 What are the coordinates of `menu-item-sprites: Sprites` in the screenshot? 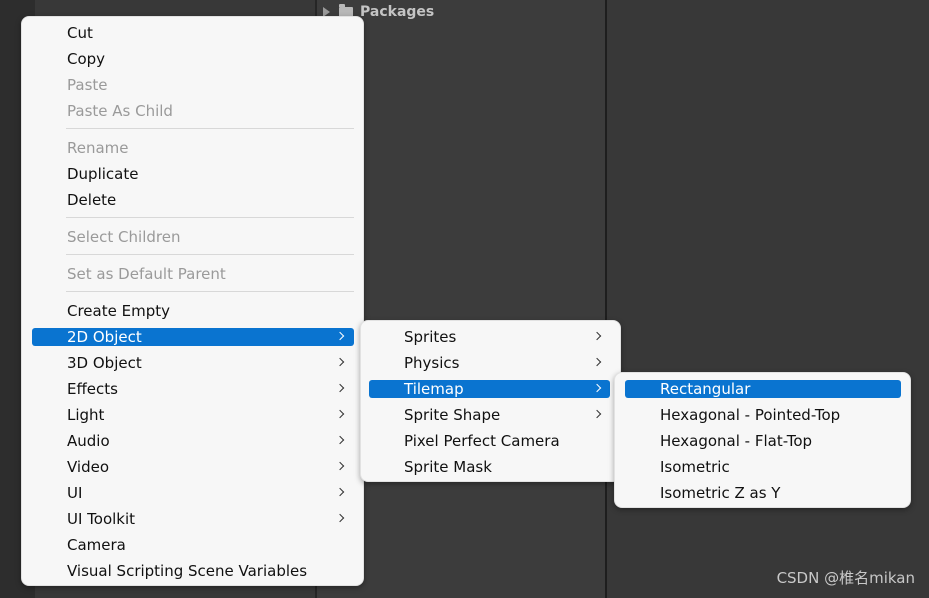 It's located at (489, 337).